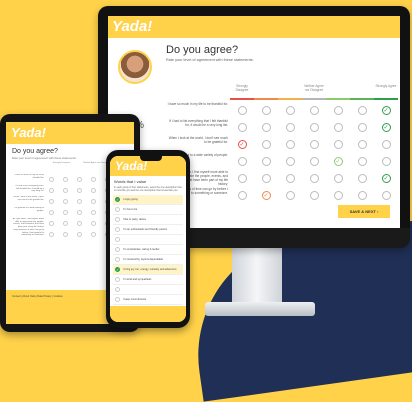 This screenshot has height=402, width=412. What do you see at coordinates (131, 166) in the screenshot?
I see `phone-brand-logo: Yada!` at bounding box center [131, 166].